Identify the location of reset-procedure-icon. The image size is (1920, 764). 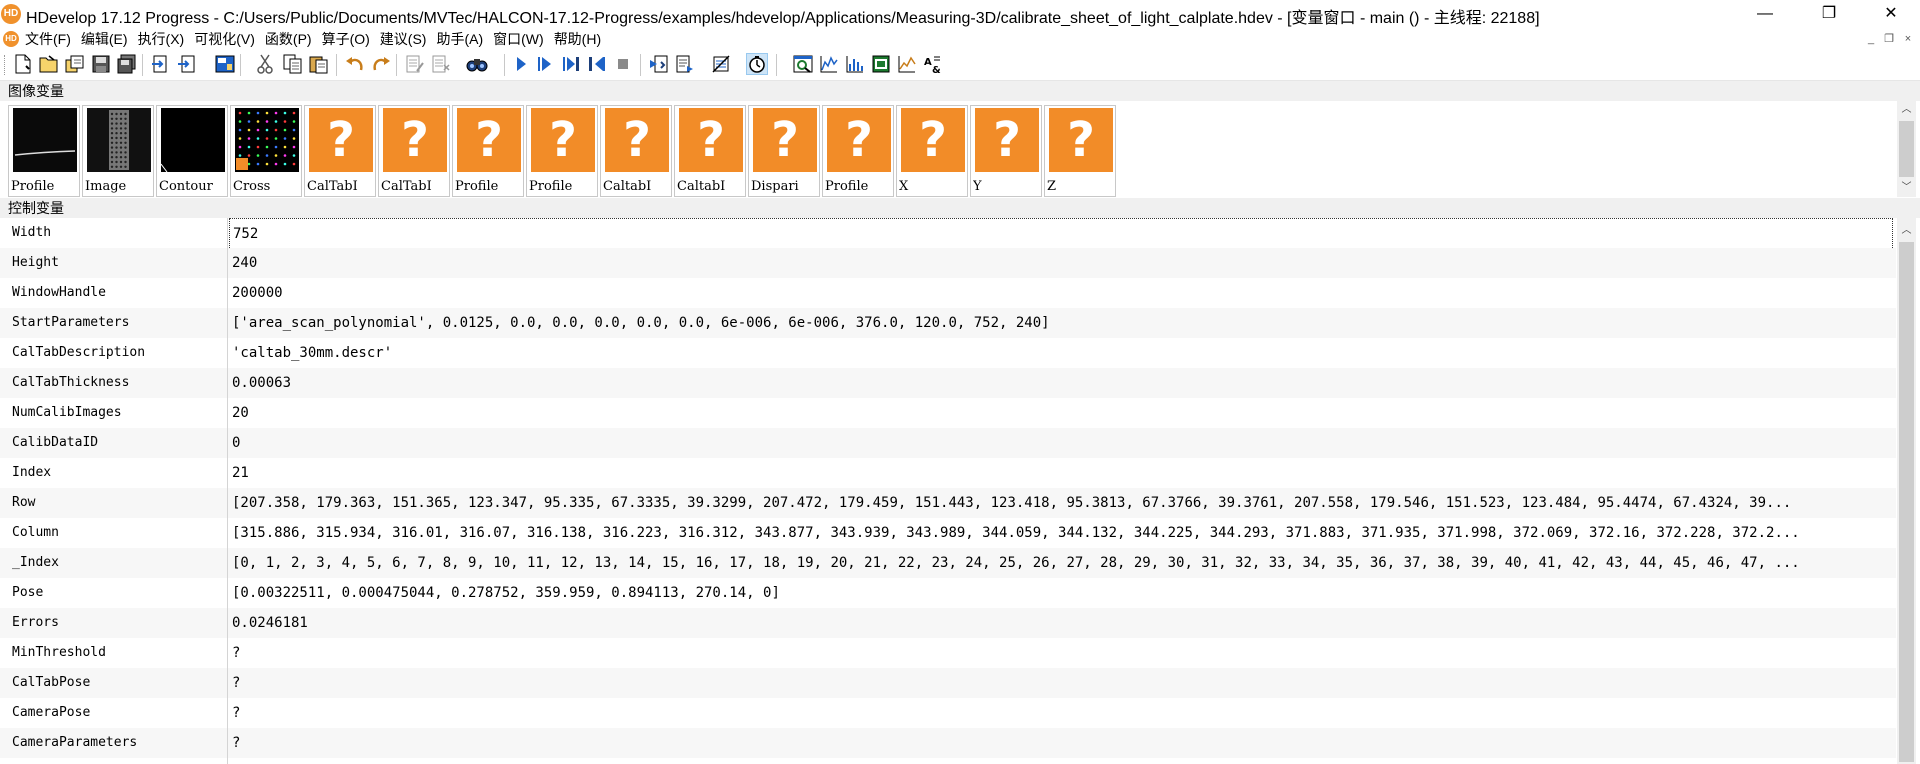
(685, 64).